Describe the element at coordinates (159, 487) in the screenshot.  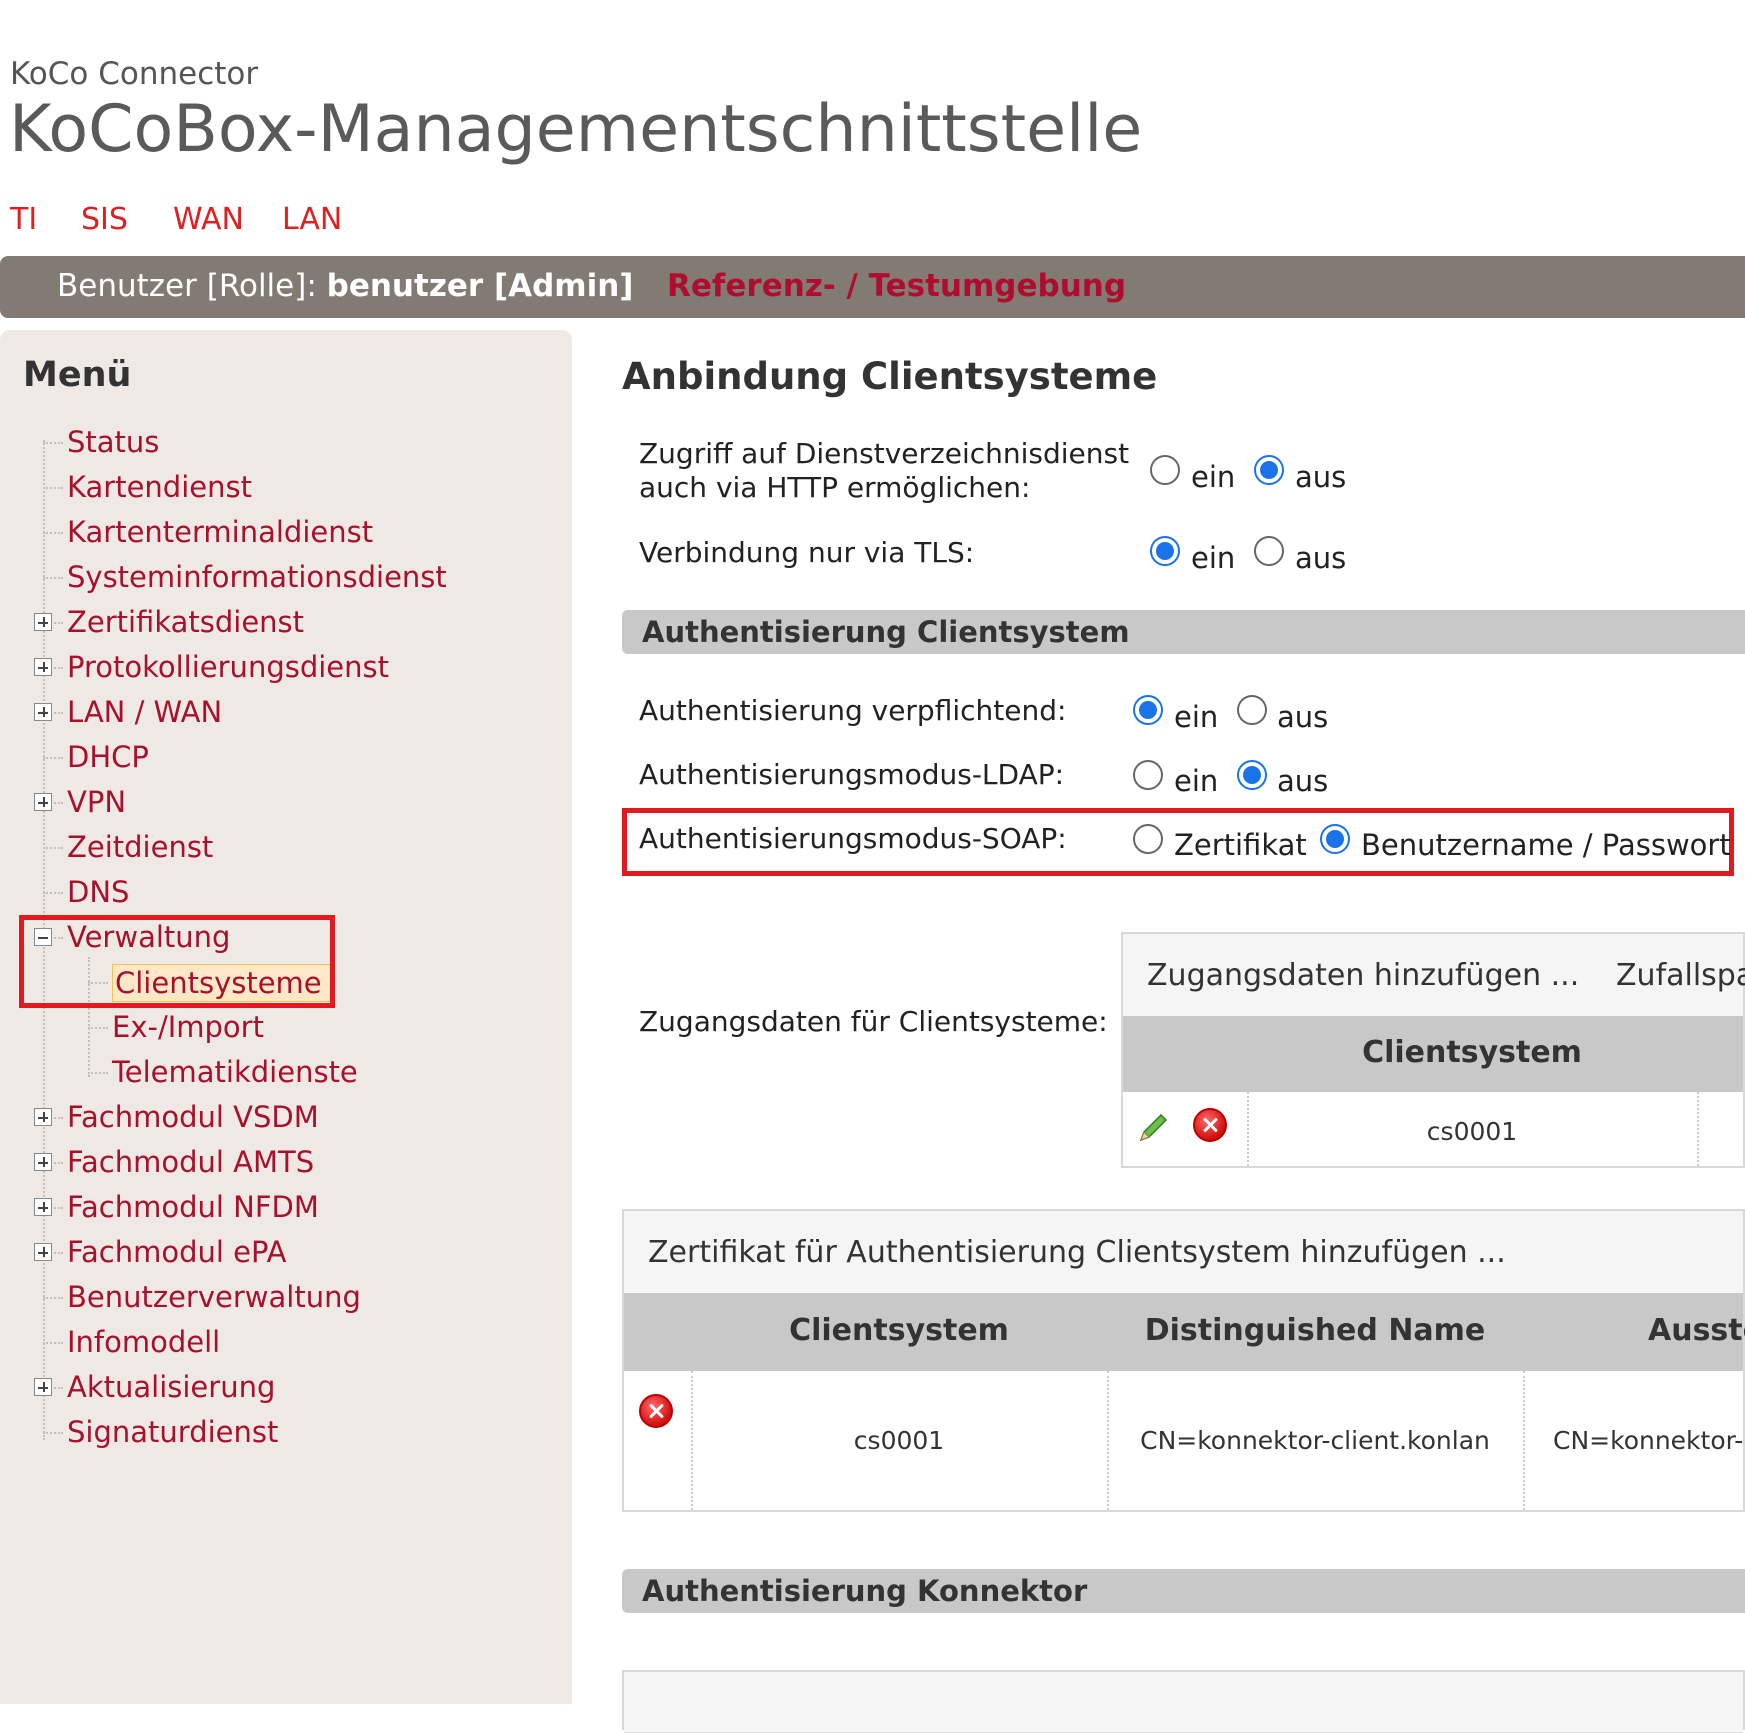
I see `menu-item-kartendienst: Kartendienst` at that location.